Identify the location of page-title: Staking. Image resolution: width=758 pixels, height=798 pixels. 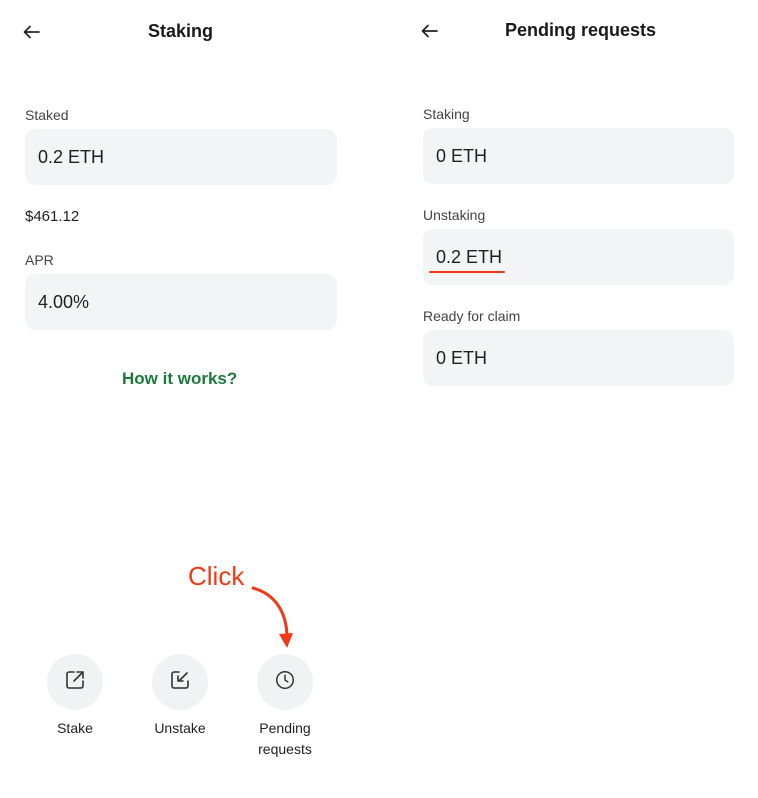
(181, 31).